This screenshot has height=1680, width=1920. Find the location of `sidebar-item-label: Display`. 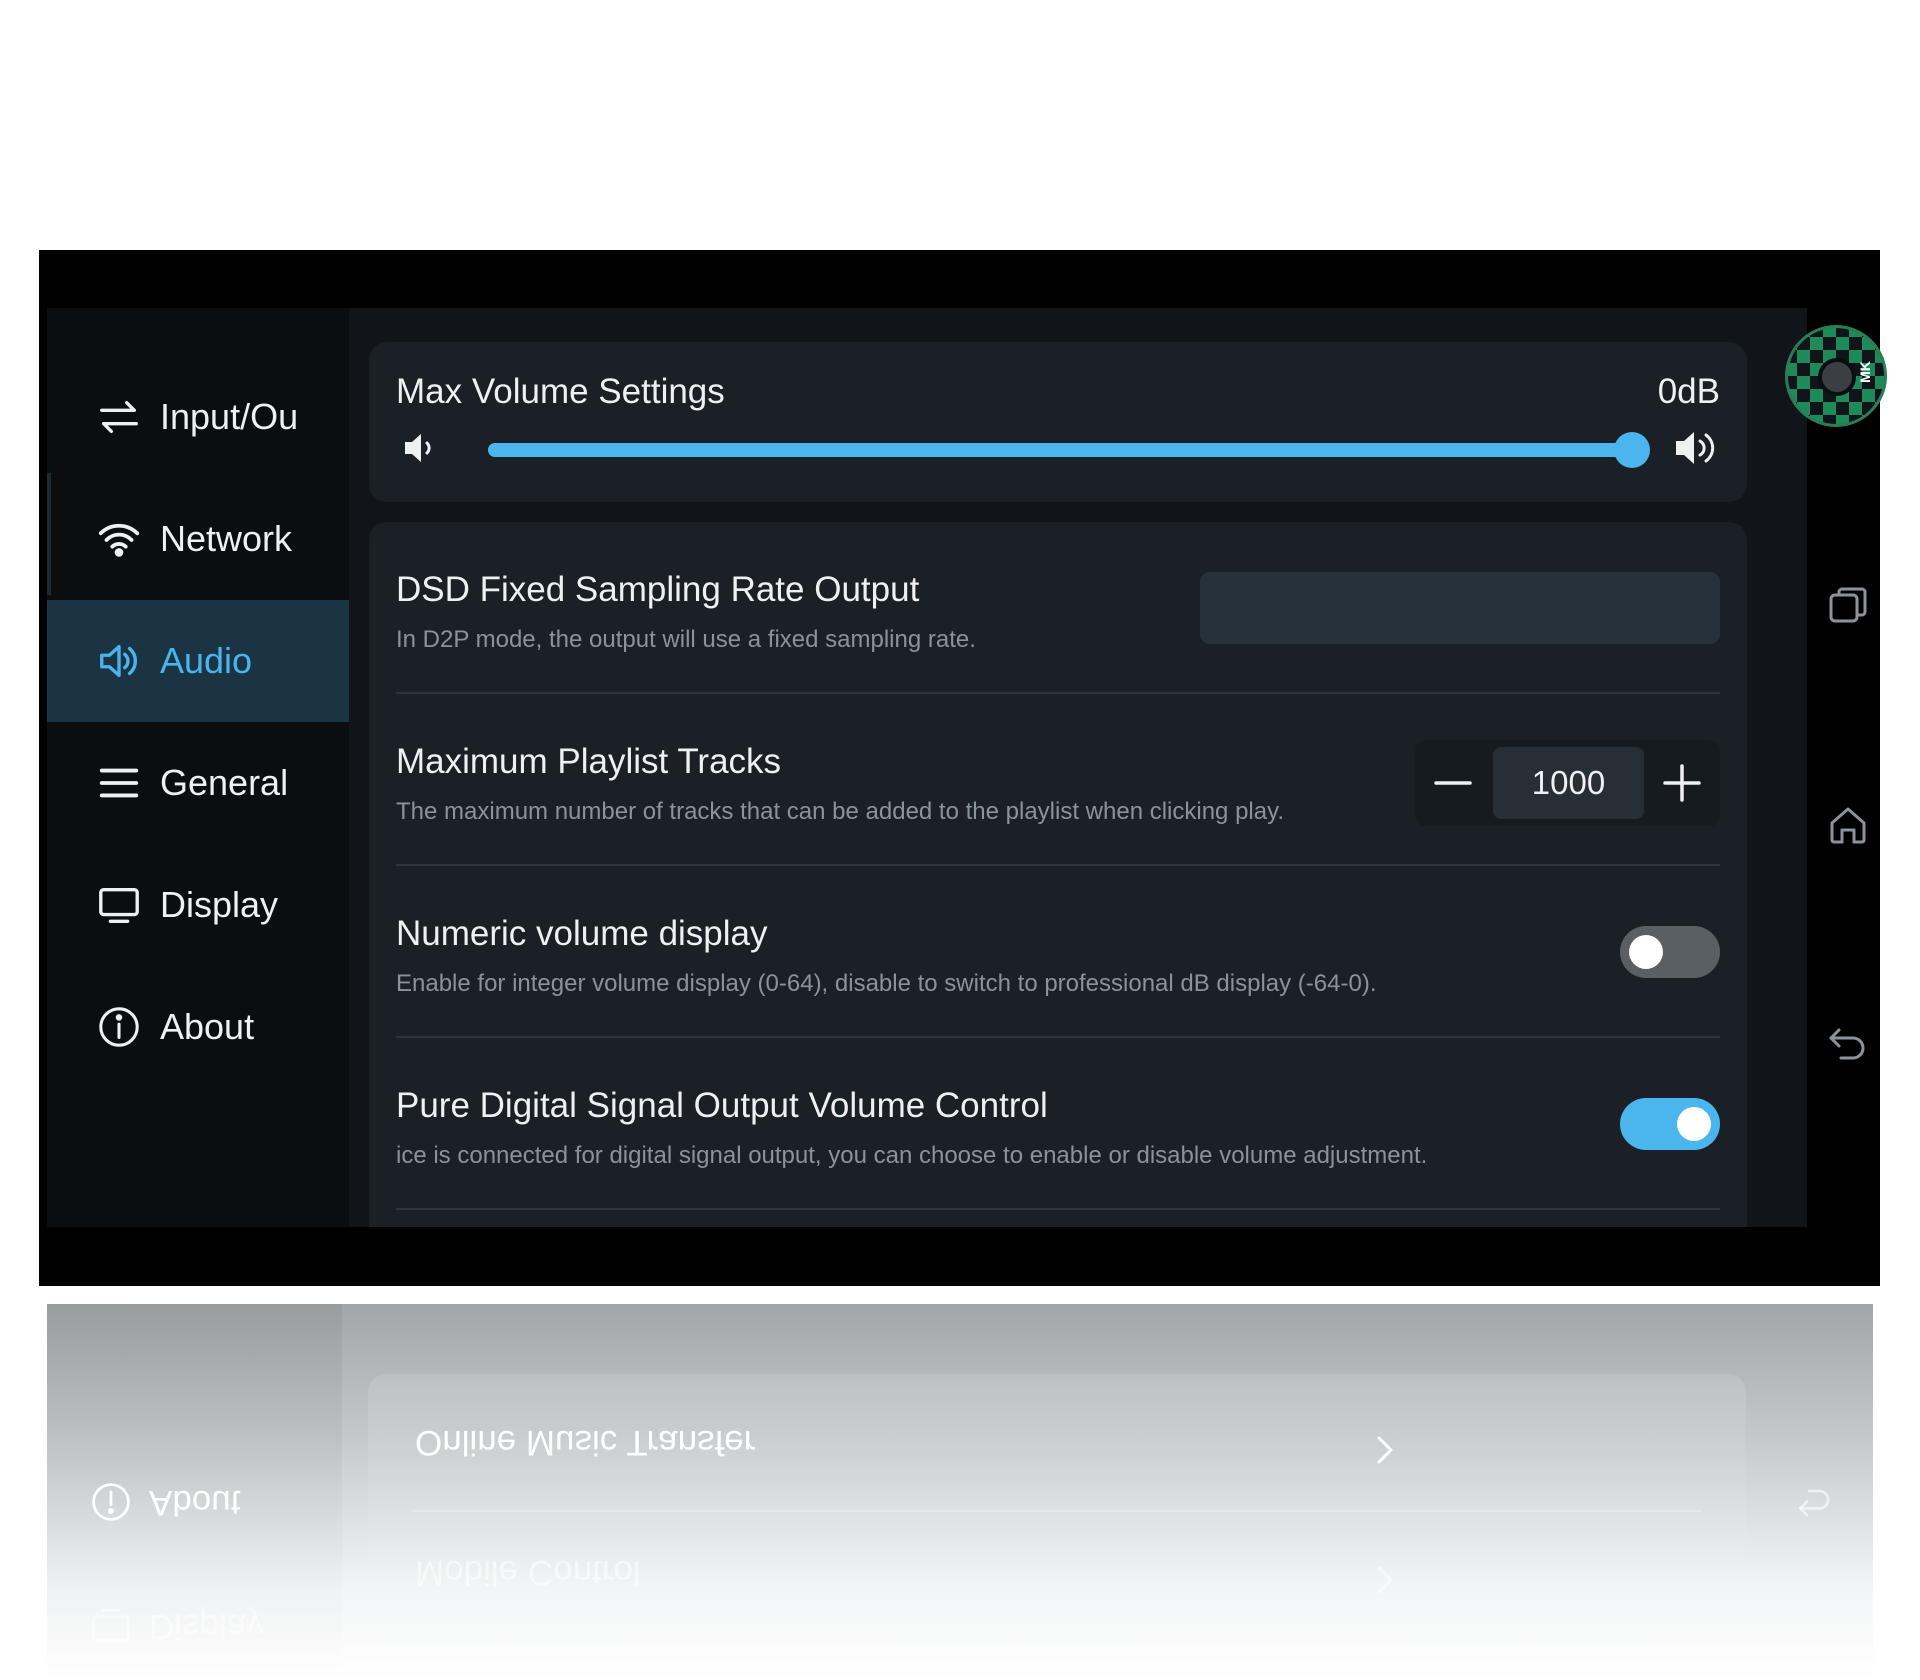

sidebar-item-label: Display is located at coordinates (219, 904).